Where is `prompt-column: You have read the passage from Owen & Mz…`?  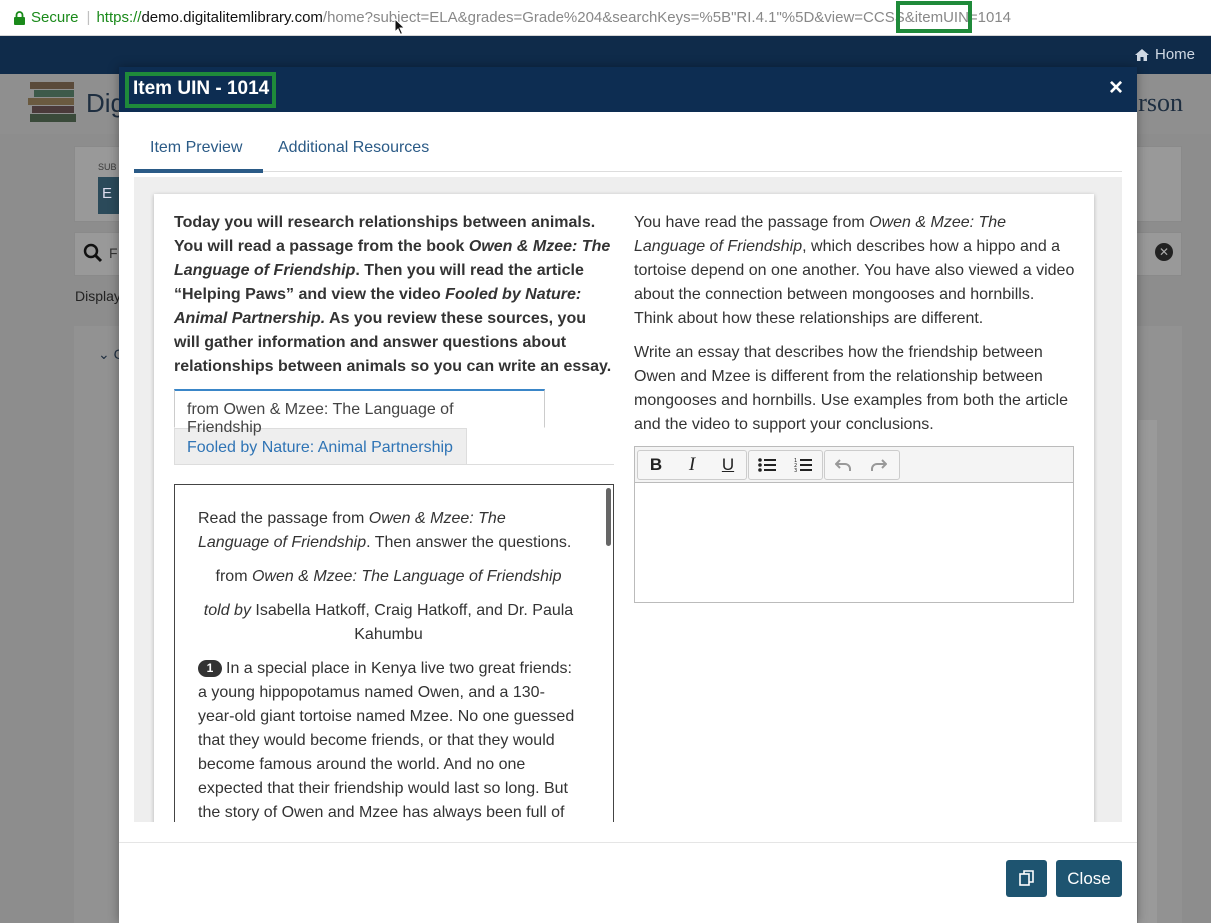 prompt-column: You have read the passage from Owen & Mz… is located at coordinates (855, 329).